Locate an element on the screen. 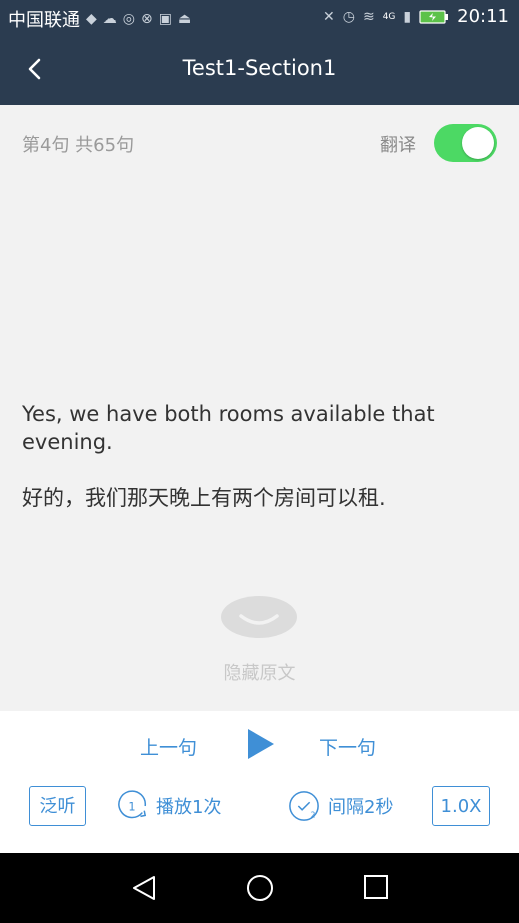 The height and width of the screenshot is (923, 519). carrier-label: 中国联通 is located at coordinates (44, 20).